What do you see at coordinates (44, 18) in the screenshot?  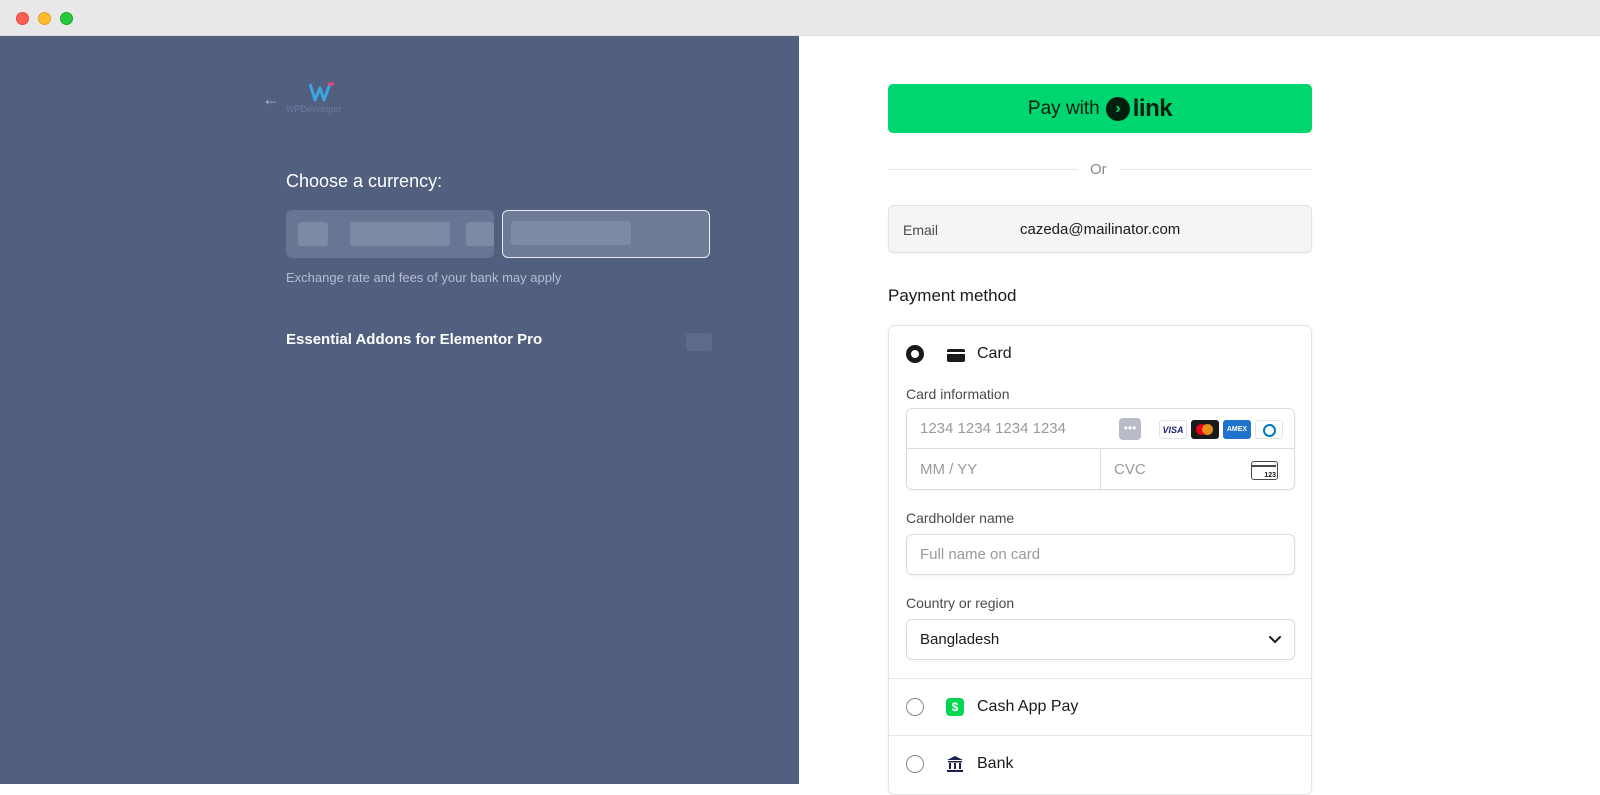 I see `minimize-window-button` at bounding box center [44, 18].